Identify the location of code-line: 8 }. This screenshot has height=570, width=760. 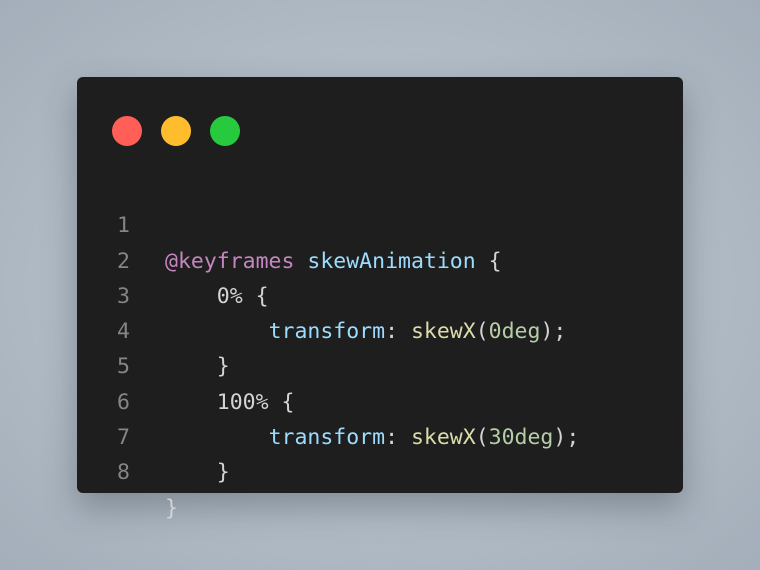
(380, 470).